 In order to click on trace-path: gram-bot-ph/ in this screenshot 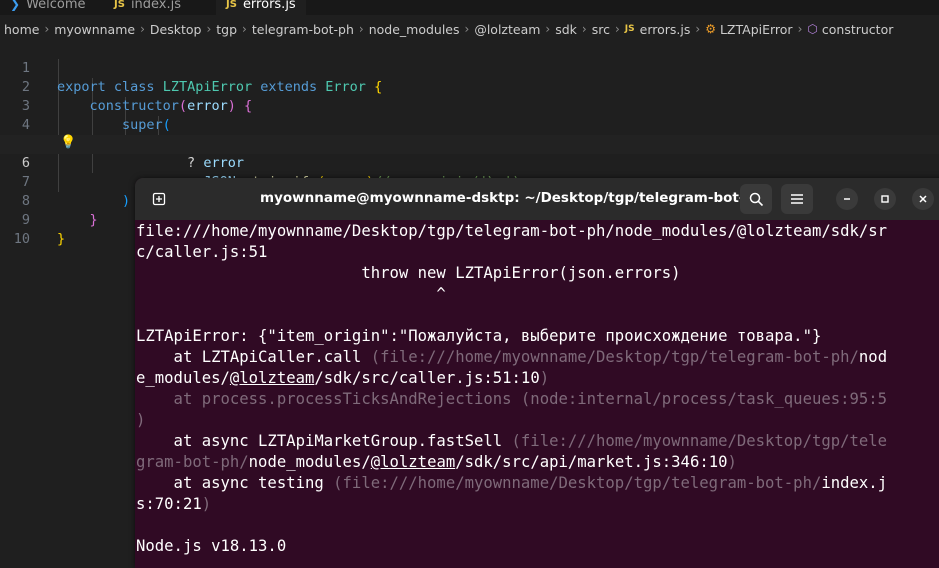, I will do `click(192, 462)`.